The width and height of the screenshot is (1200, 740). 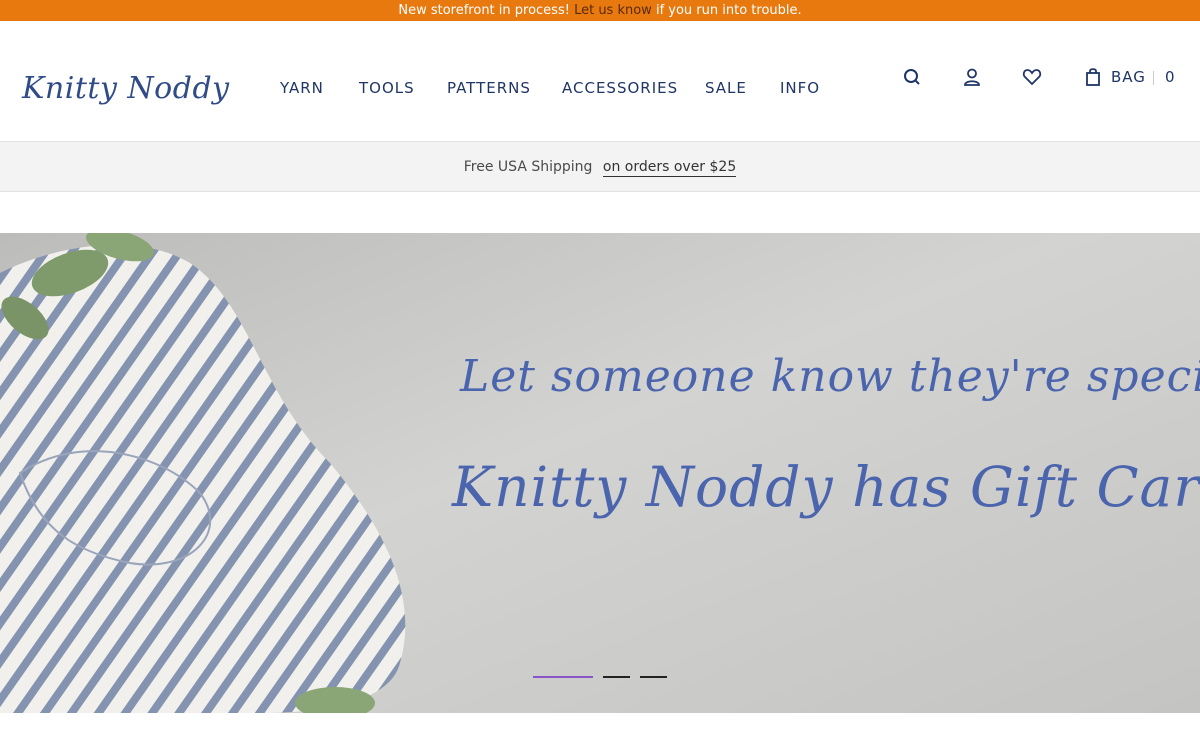 What do you see at coordinates (914, 79) in the screenshot?
I see `search-icon` at bounding box center [914, 79].